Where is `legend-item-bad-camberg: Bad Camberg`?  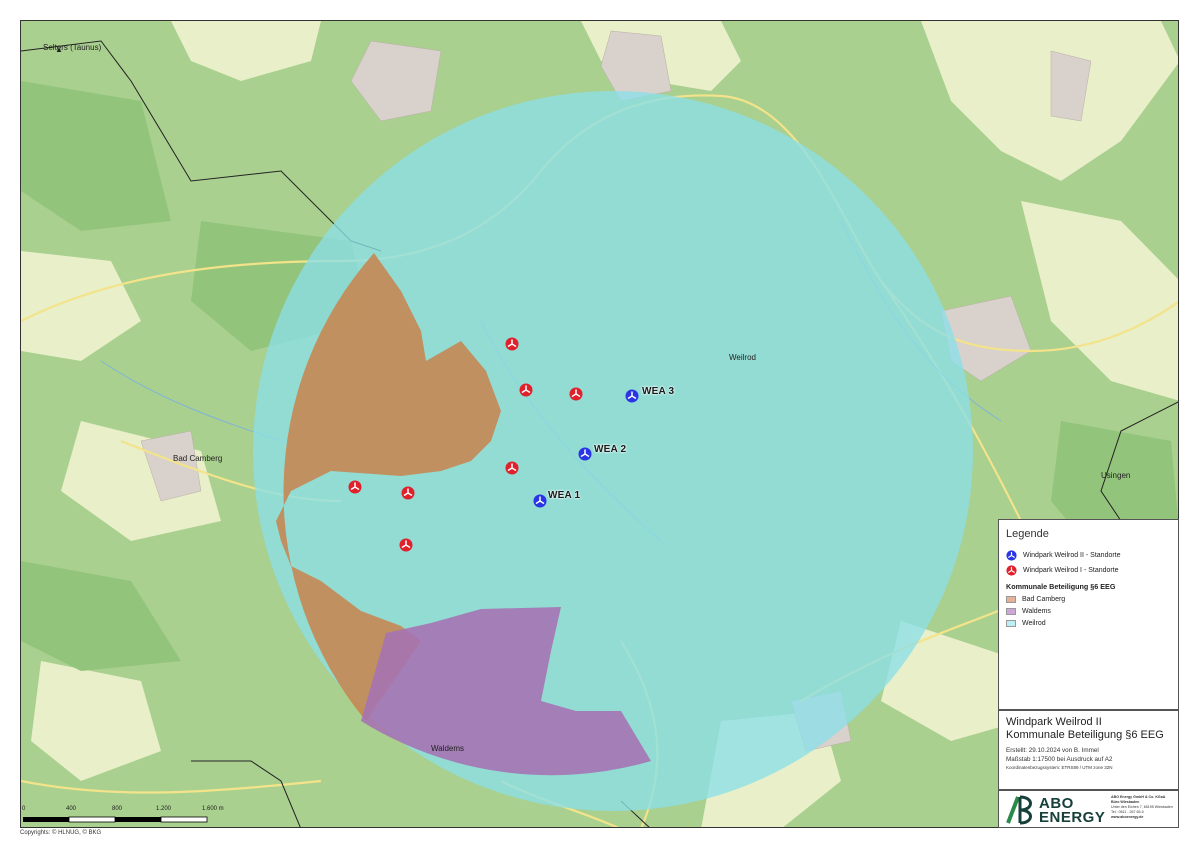
legend-item-bad-camberg: Bad Camberg is located at coordinates (1088, 599).